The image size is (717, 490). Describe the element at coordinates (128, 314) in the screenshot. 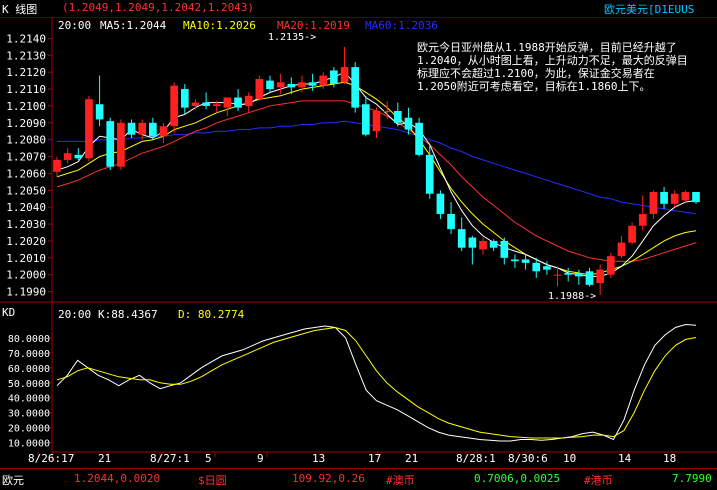

I see `k-value-label: K:88.4367` at that location.